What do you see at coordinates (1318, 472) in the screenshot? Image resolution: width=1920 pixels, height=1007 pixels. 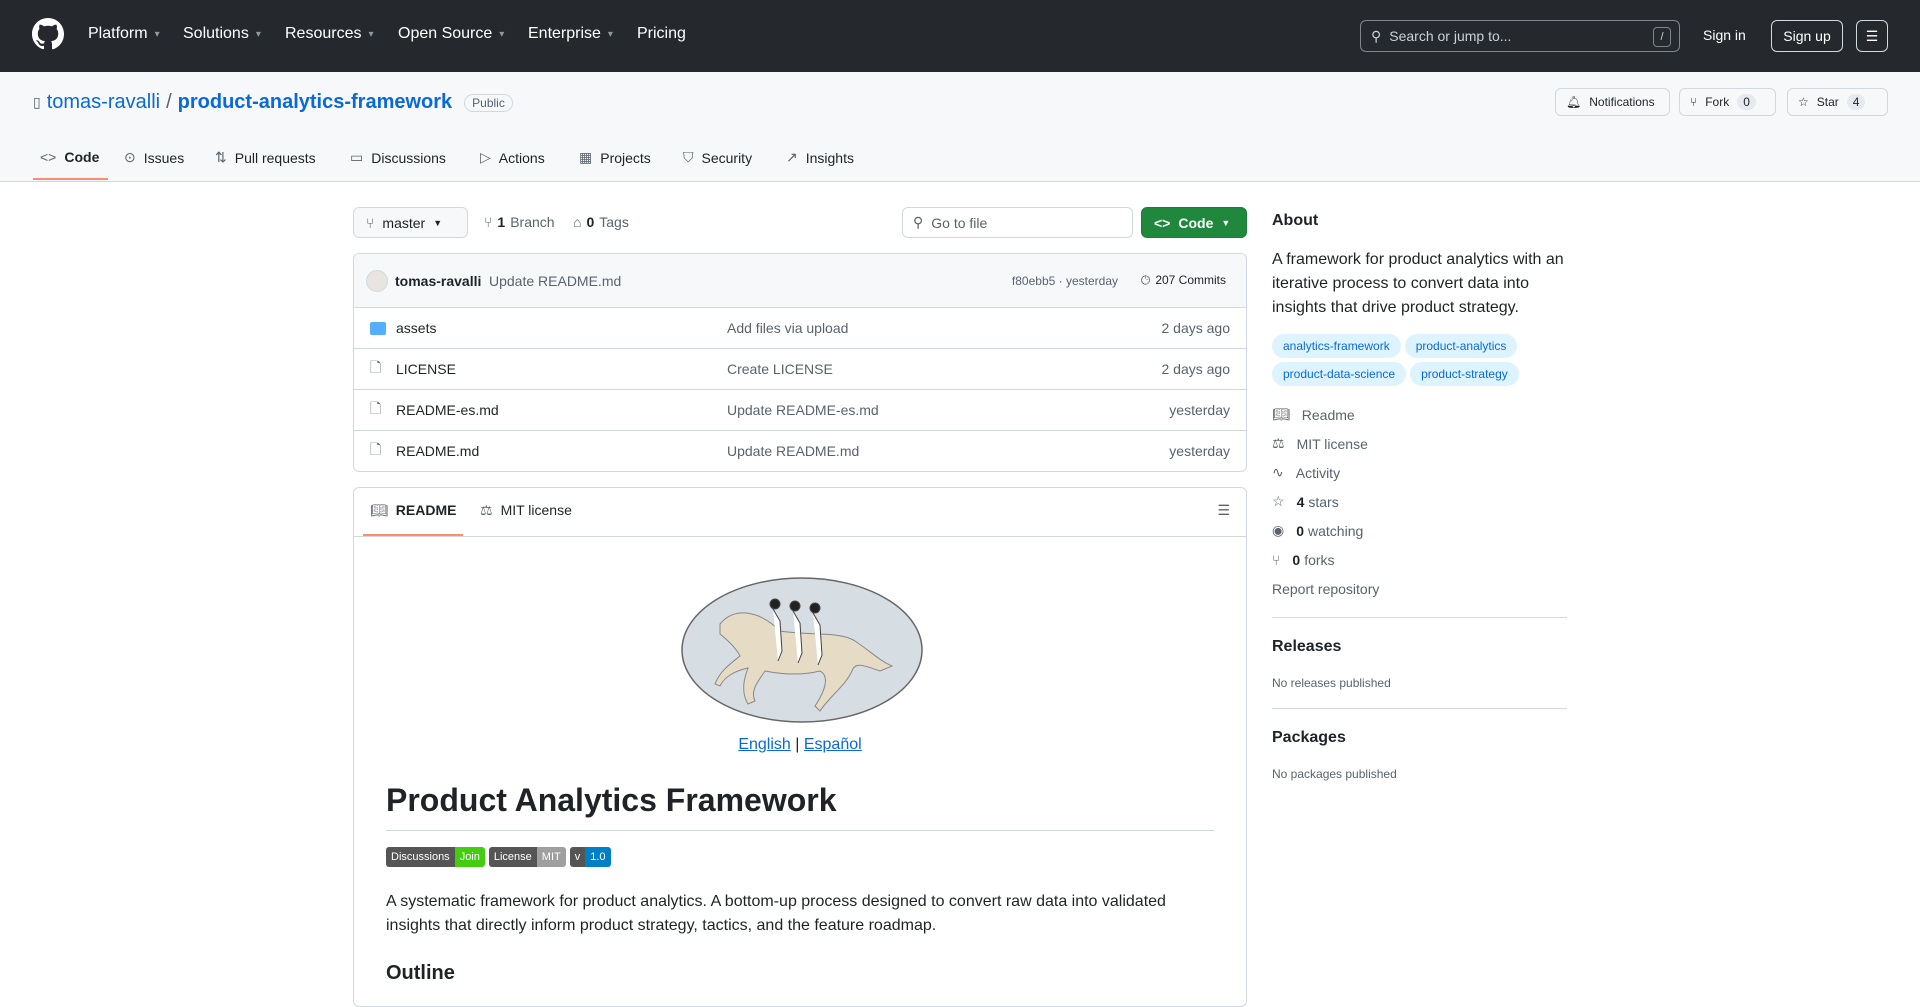 I see `activity-label: Activity` at bounding box center [1318, 472].